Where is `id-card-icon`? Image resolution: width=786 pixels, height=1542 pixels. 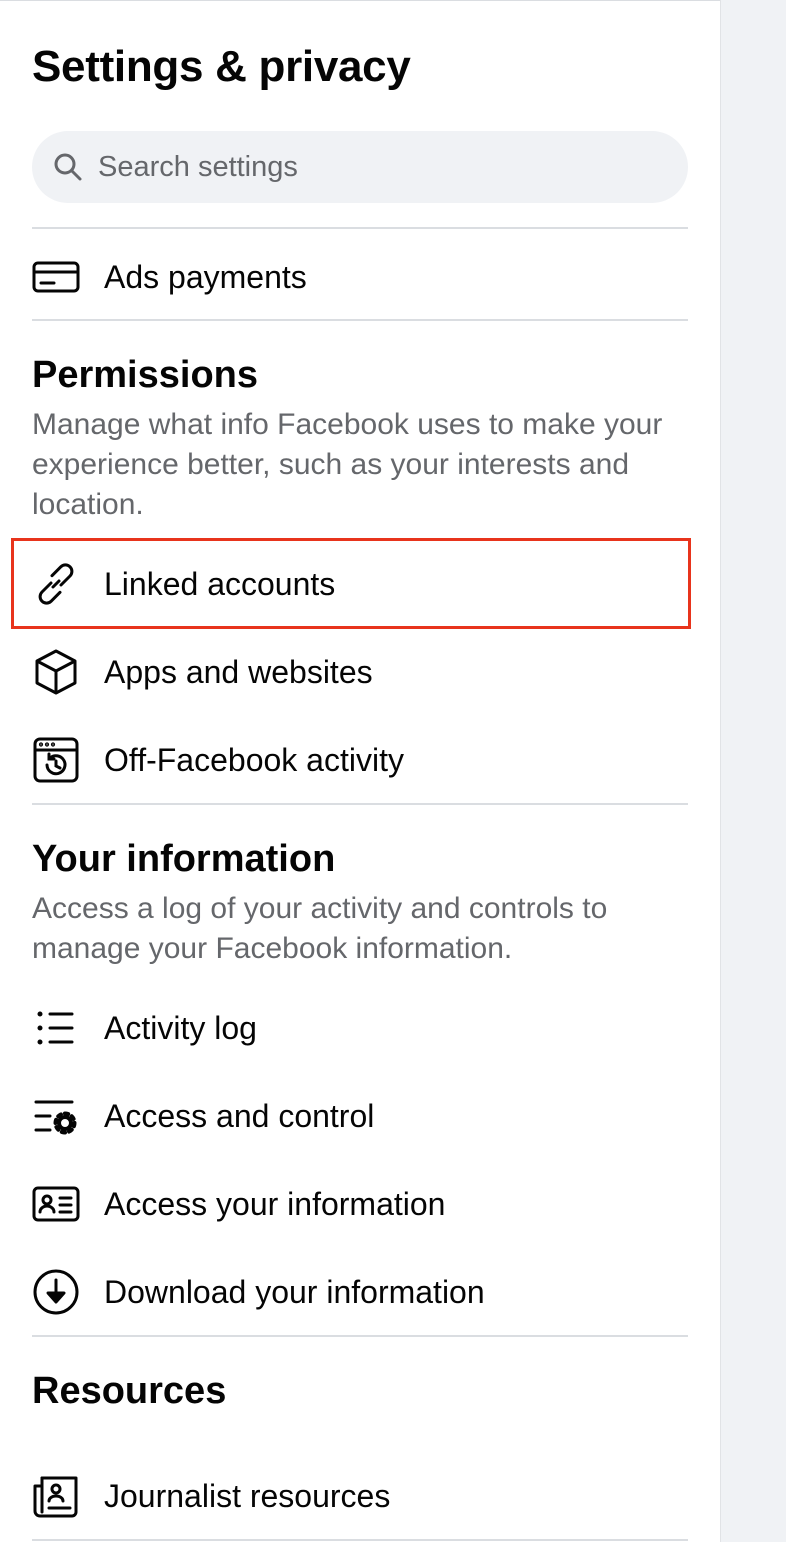
id-card-icon is located at coordinates (56, 1204).